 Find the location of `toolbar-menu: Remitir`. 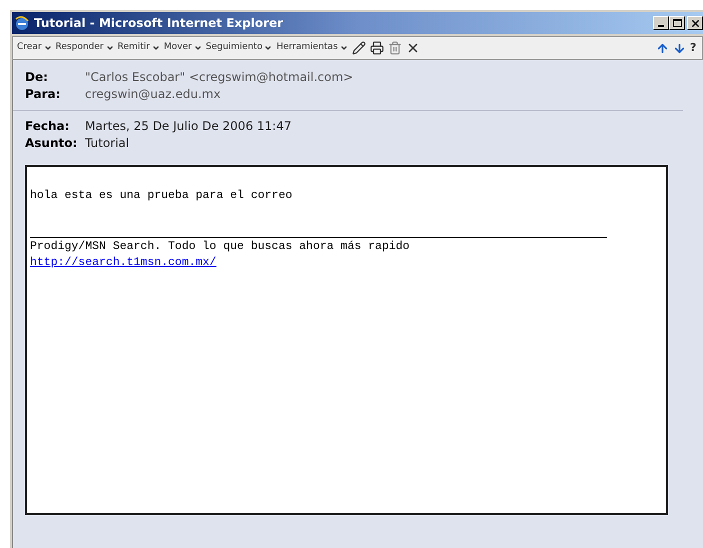

toolbar-menu: Remitir is located at coordinates (139, 48).